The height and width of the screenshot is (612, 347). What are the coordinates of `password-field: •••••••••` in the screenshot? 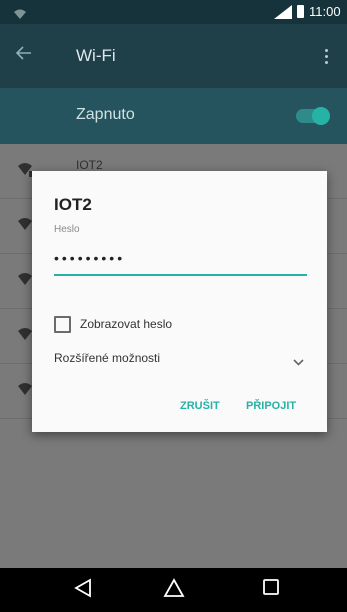 It's located at (180, 263).